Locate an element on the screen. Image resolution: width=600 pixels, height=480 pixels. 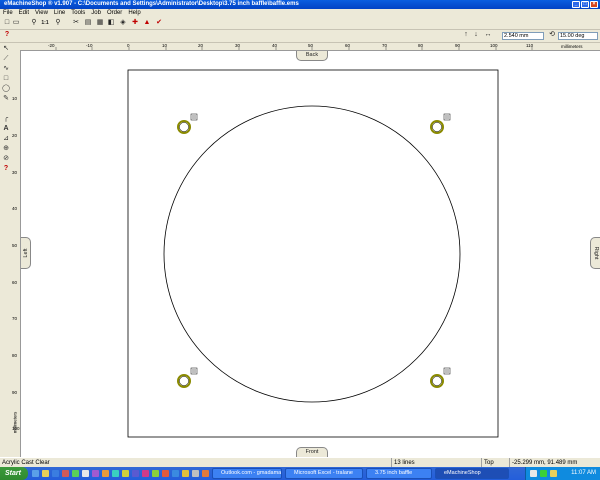
right-view-tab: Right is located at coordinates (595, 253).